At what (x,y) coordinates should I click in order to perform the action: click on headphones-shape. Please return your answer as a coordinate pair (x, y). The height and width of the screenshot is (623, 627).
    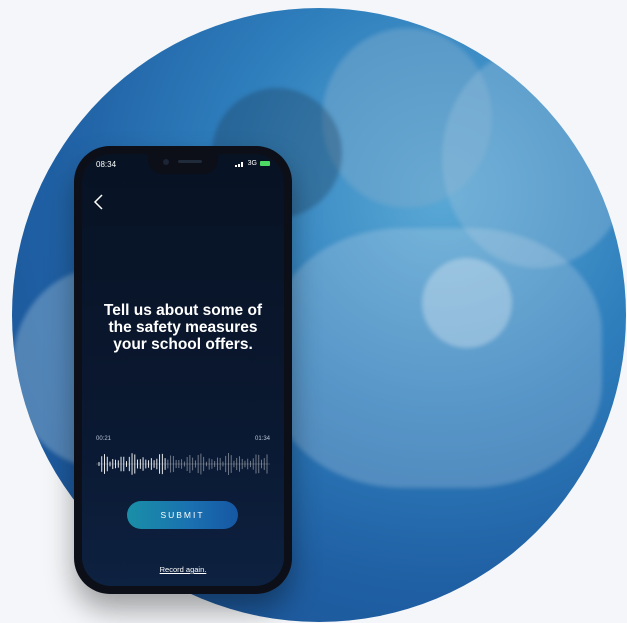
    Looking at the image, I should click on (467, 303).